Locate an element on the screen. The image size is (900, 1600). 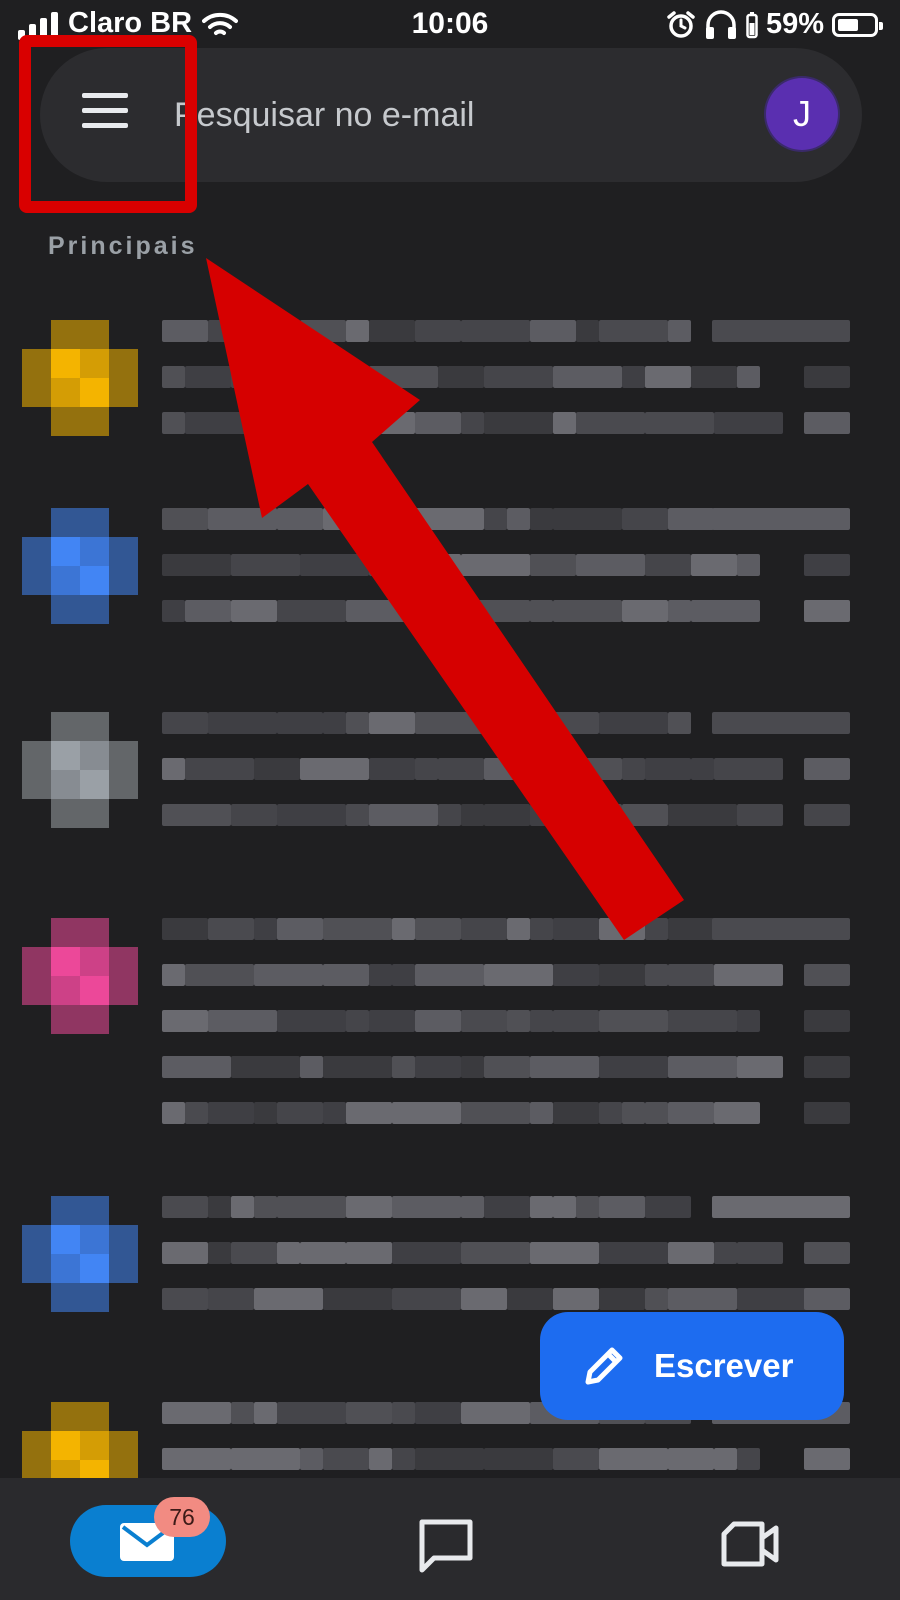
pencil-icon is located at coordinates (604, 1366).